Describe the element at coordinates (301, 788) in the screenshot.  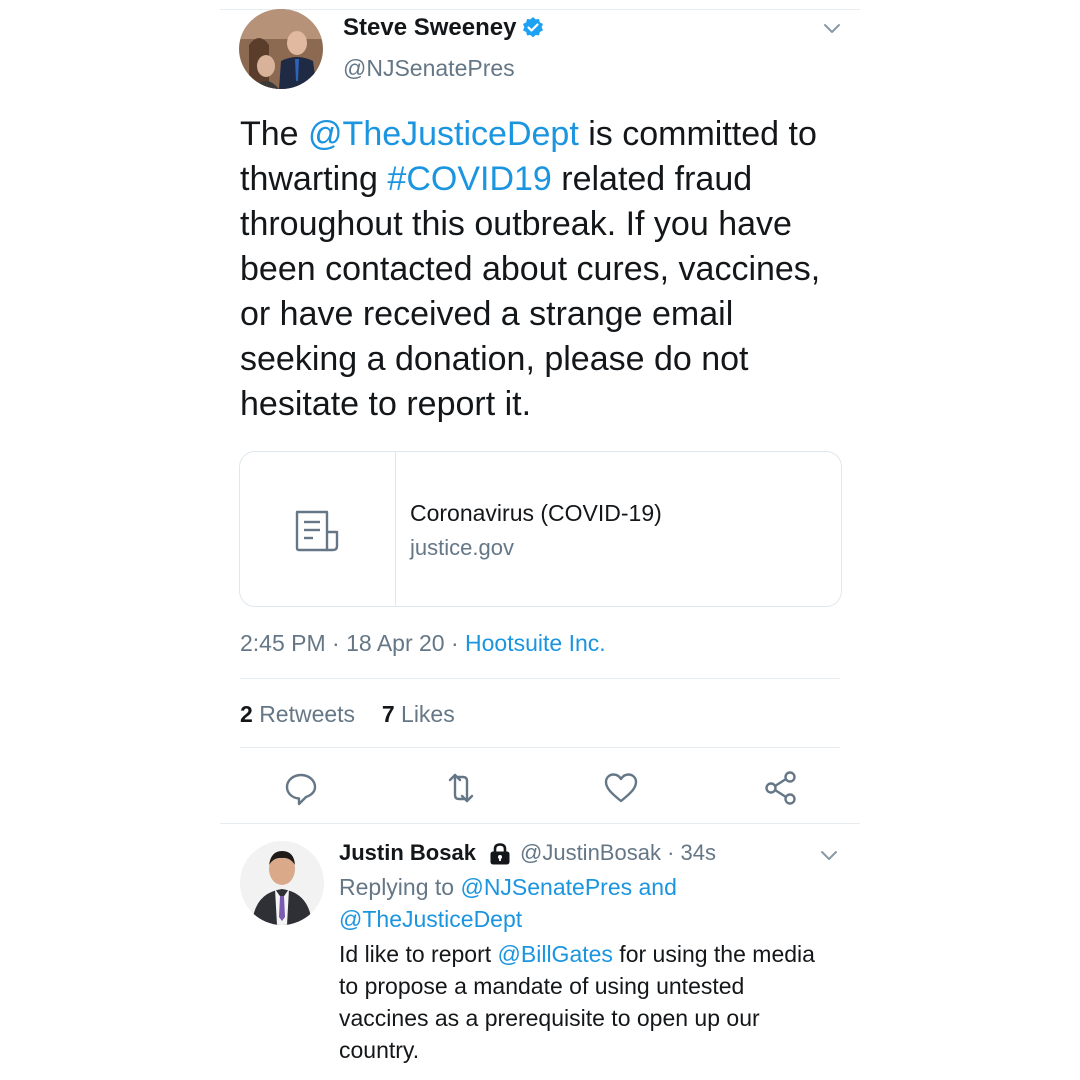
I see `reply-icon` at that location.